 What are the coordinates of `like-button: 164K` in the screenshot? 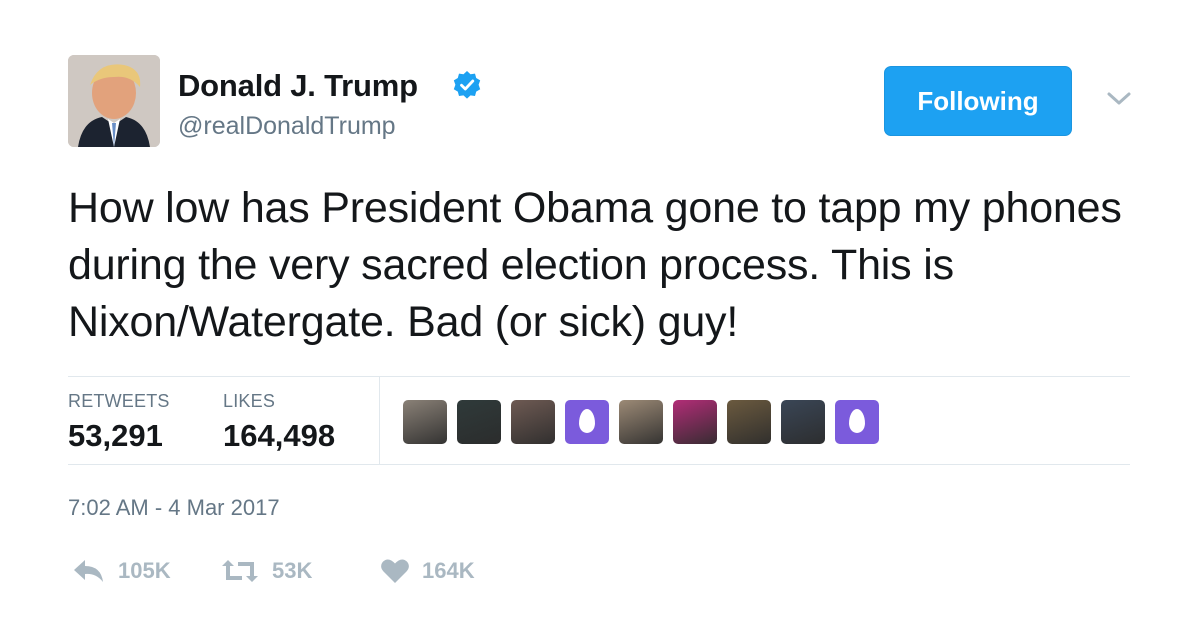 It's located at (427, 571).